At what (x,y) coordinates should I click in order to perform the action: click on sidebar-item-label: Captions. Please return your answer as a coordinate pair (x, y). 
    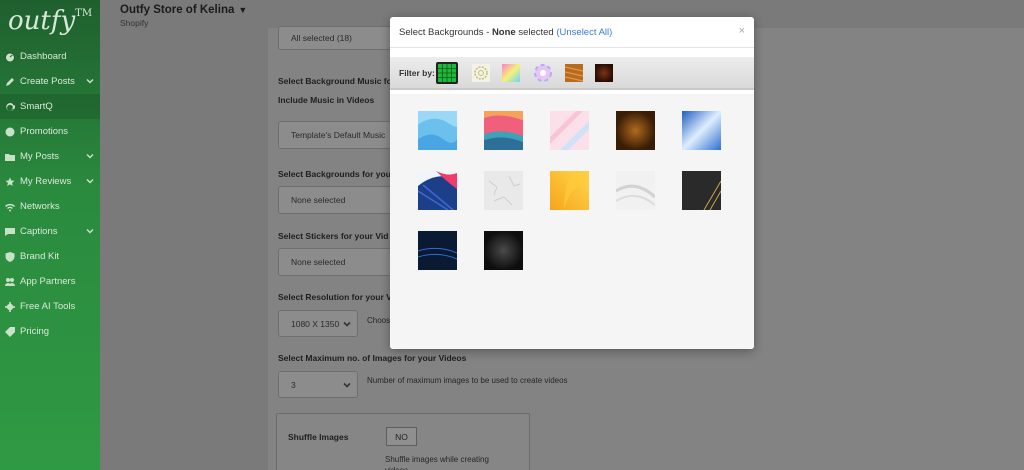
    Looking at the image, I should click on (39, 231).